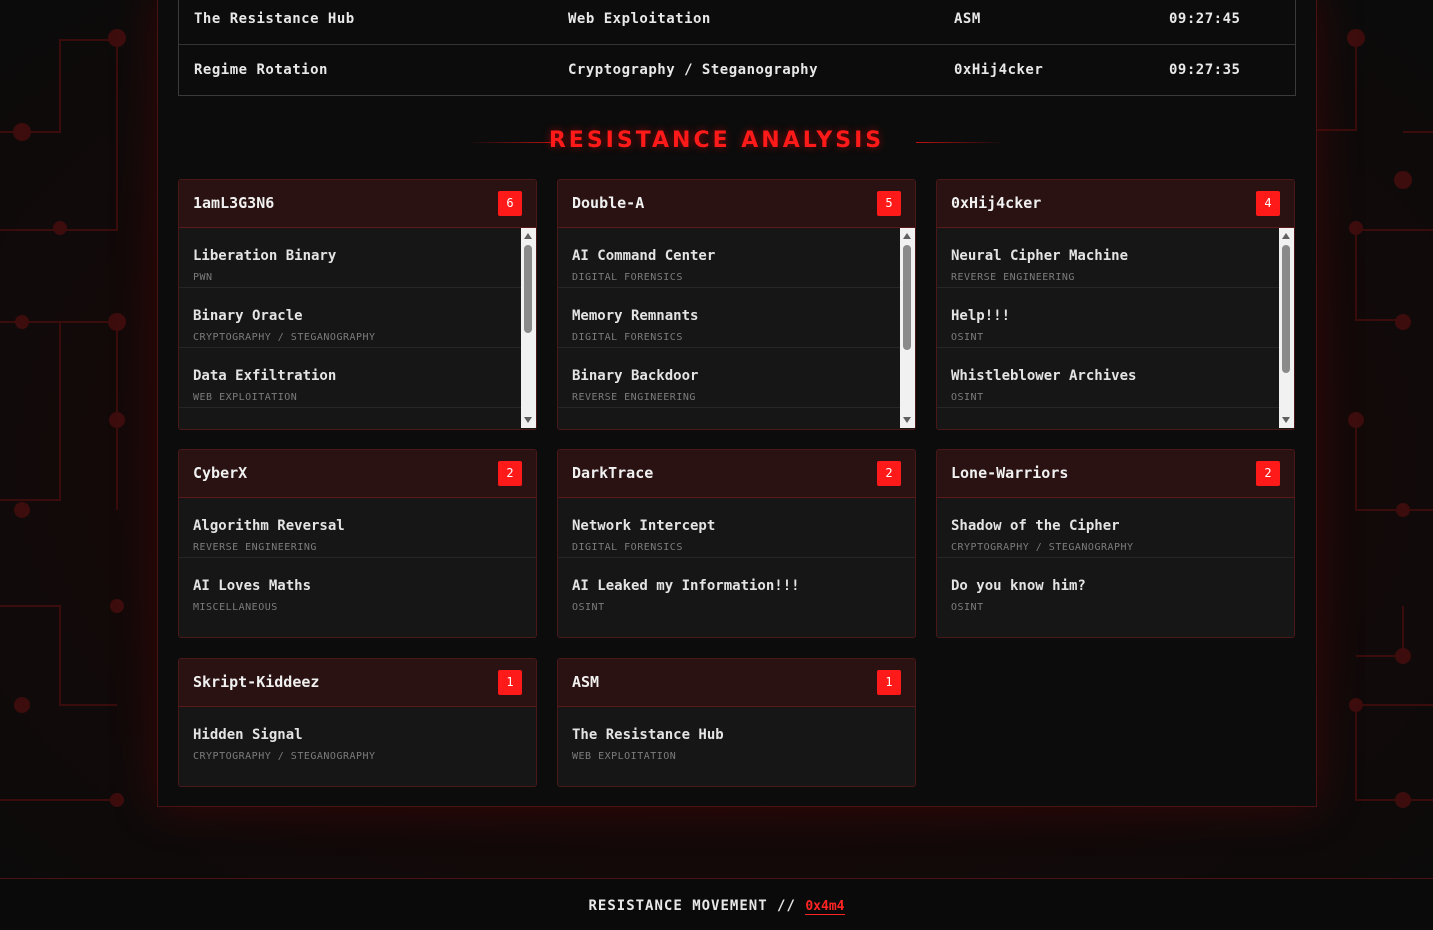  What do you see at coordinates (736, 528) in the screenshot?
I see `list-item: Network Intercept DIGITAL FORENSICS` at bounding box center [736, 528].